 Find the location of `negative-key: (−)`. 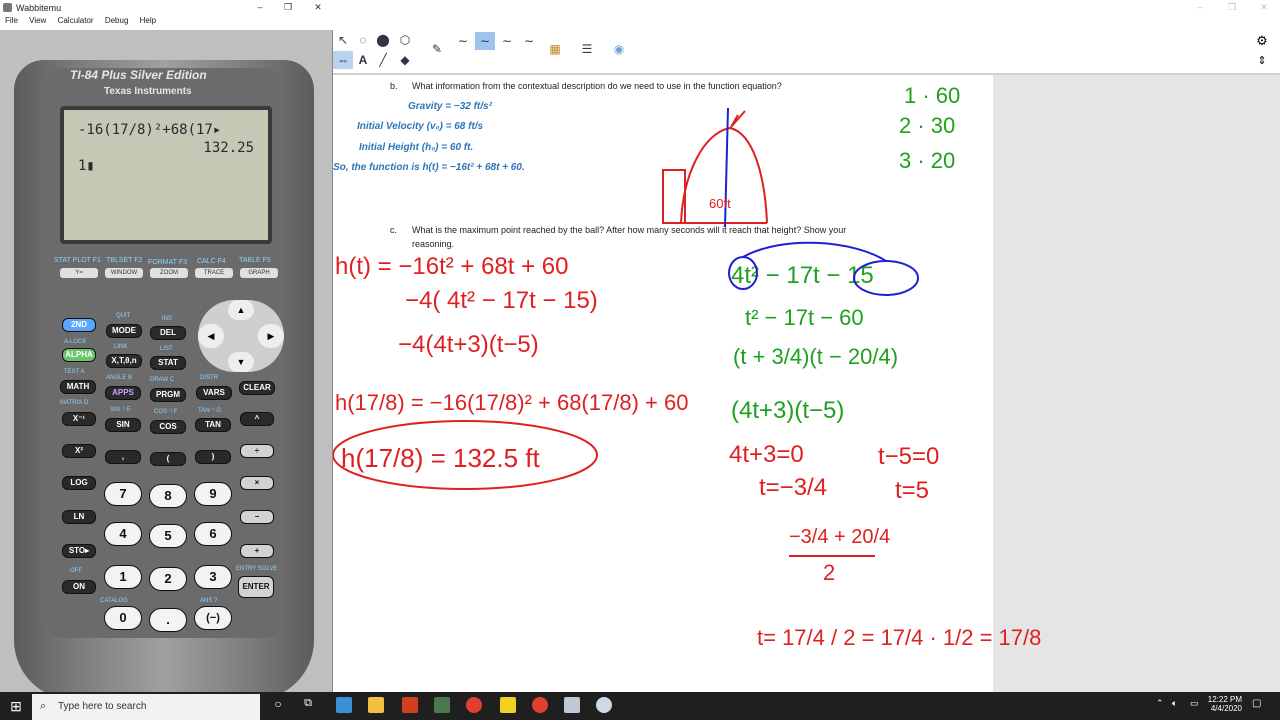

negative-key: (−) is located at coordinates (213, 618).